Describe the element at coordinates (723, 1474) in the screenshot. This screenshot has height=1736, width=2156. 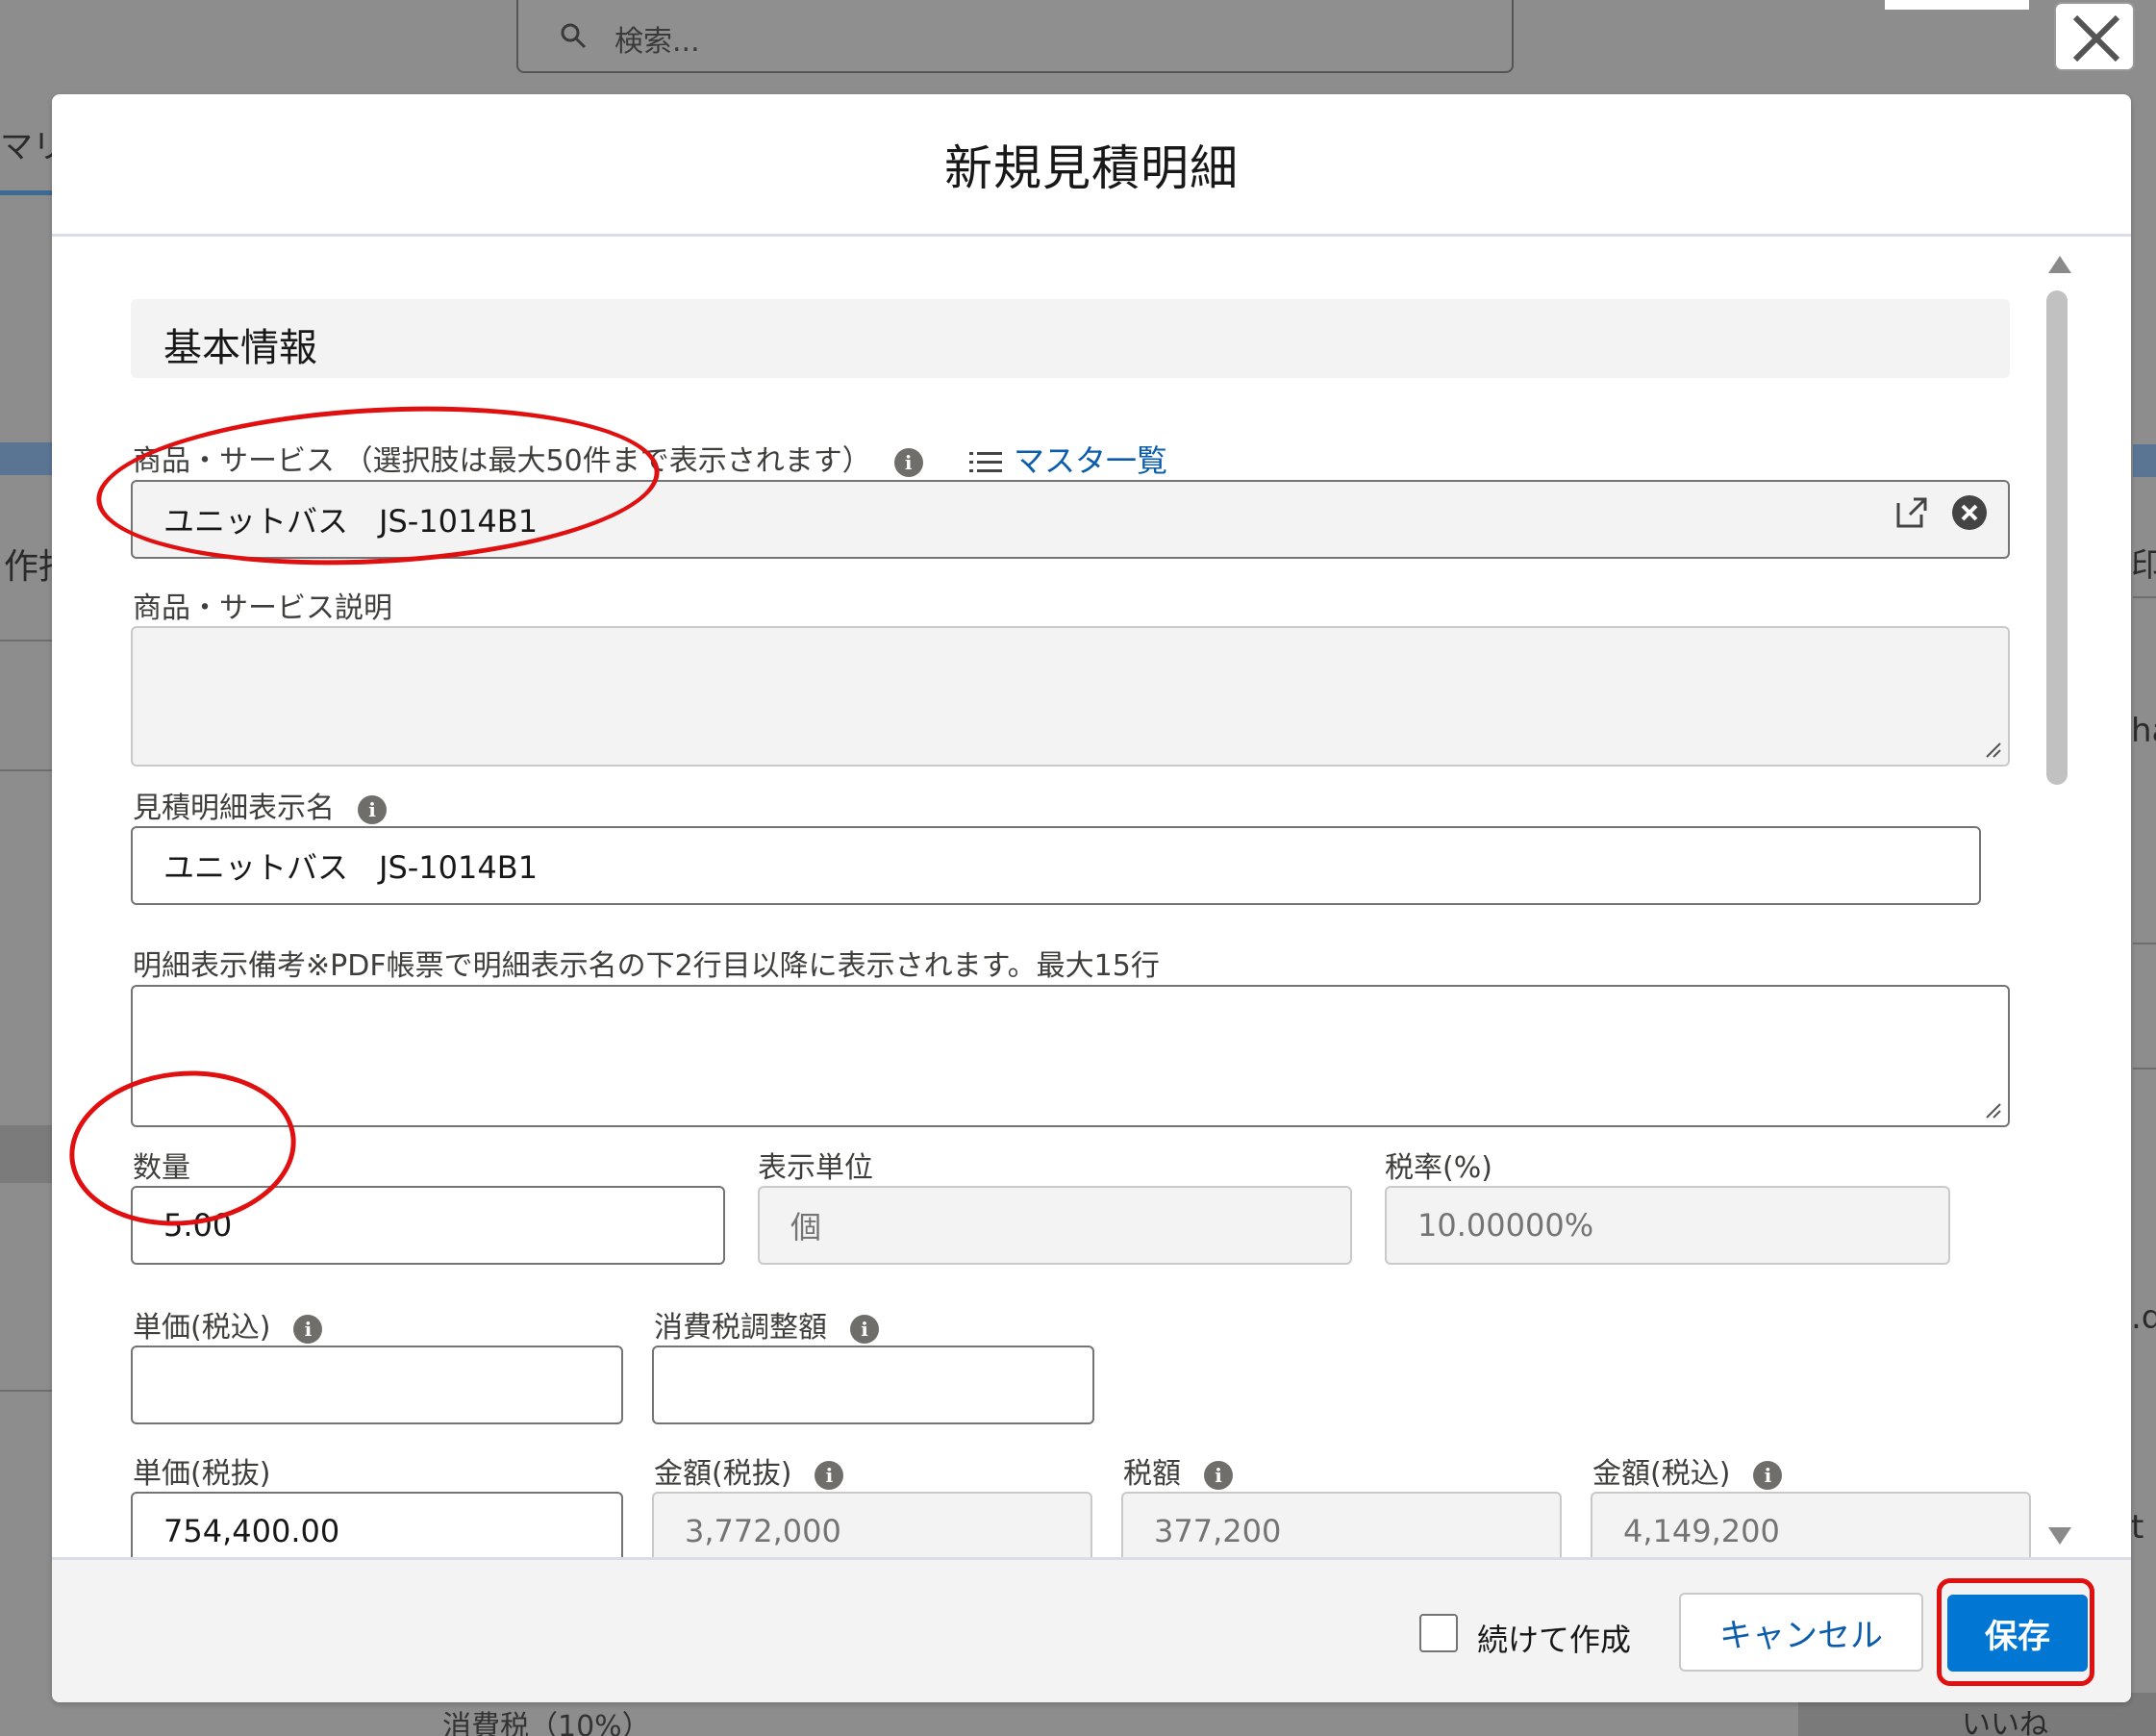
I see `amount-excl-label-text: 金額(税抜)` at that location.